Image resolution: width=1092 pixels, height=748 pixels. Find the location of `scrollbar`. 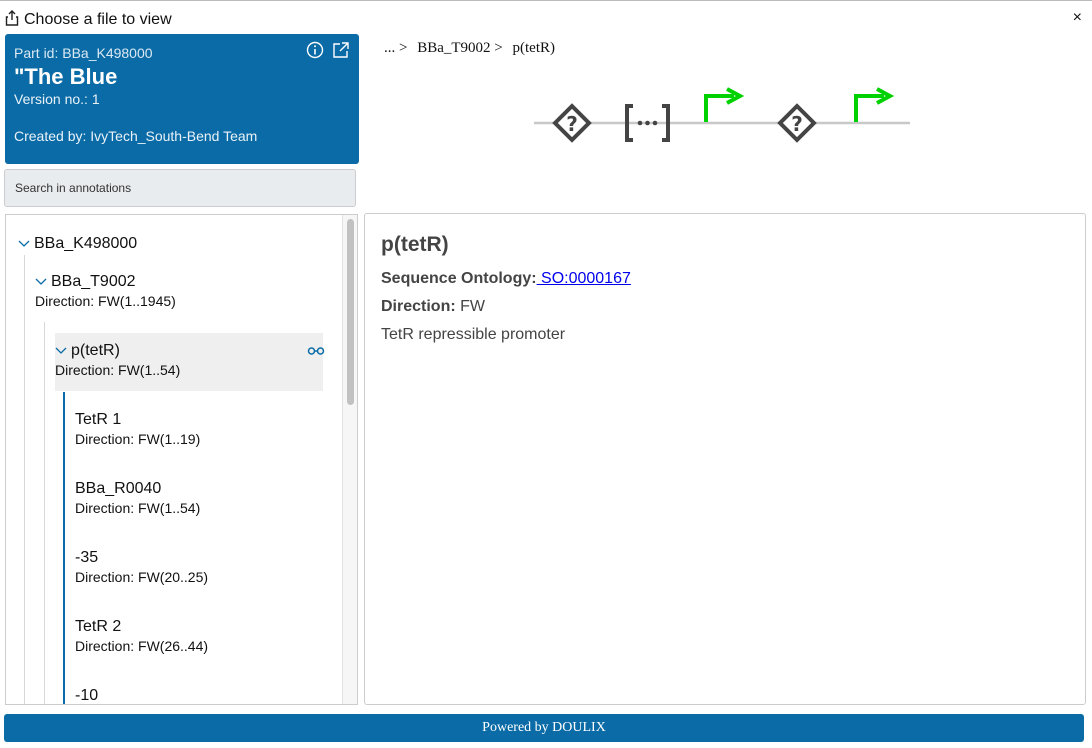

scrollbar is located at coordinates (349, 459).